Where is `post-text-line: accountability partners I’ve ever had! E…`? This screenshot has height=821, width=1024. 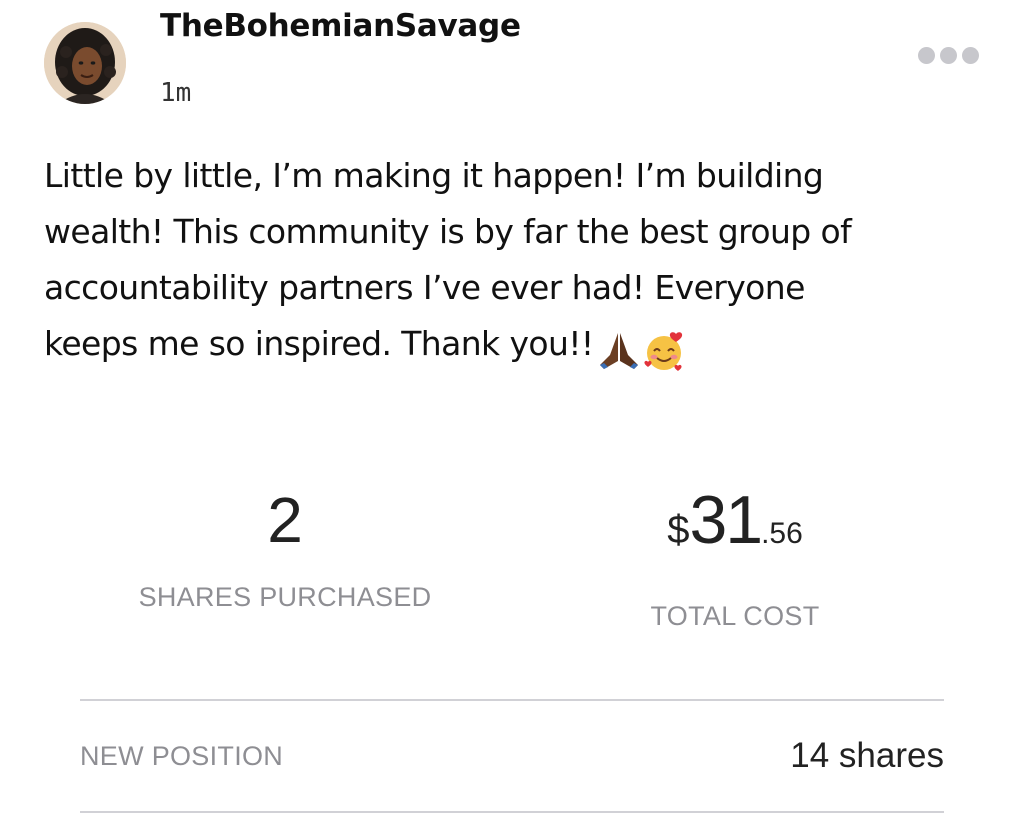 post-text-line: accountability partners I’ve ever had! E… is located at coordinates (424, 287).